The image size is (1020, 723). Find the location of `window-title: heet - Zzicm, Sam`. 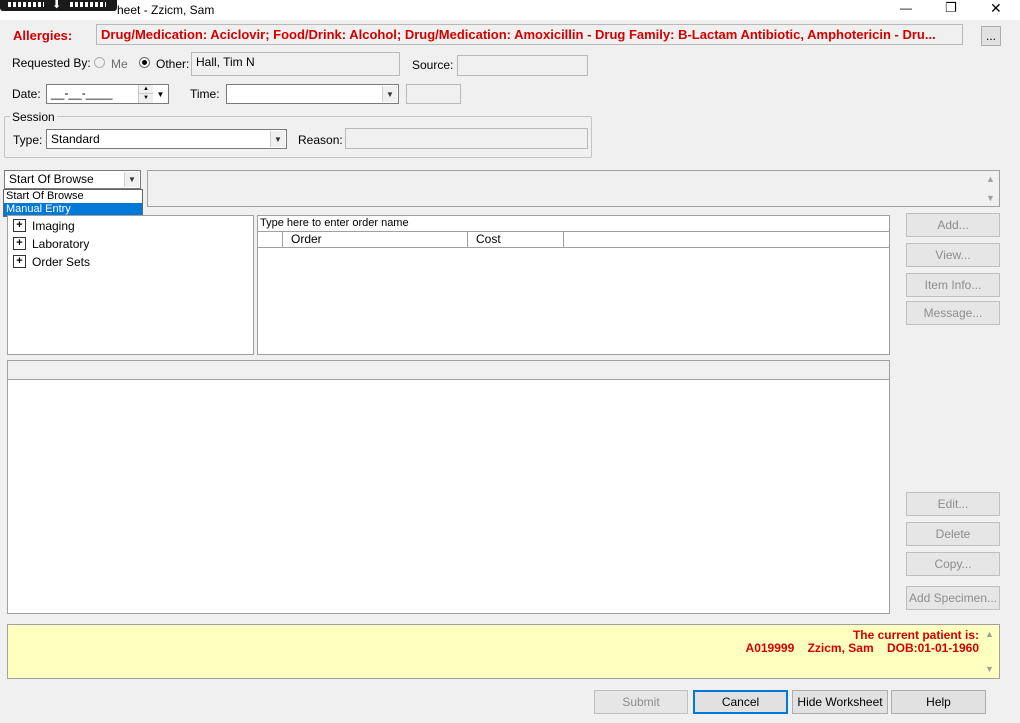

window-title: heet - Zzicm, Sam is located at coordinates (166, 10).